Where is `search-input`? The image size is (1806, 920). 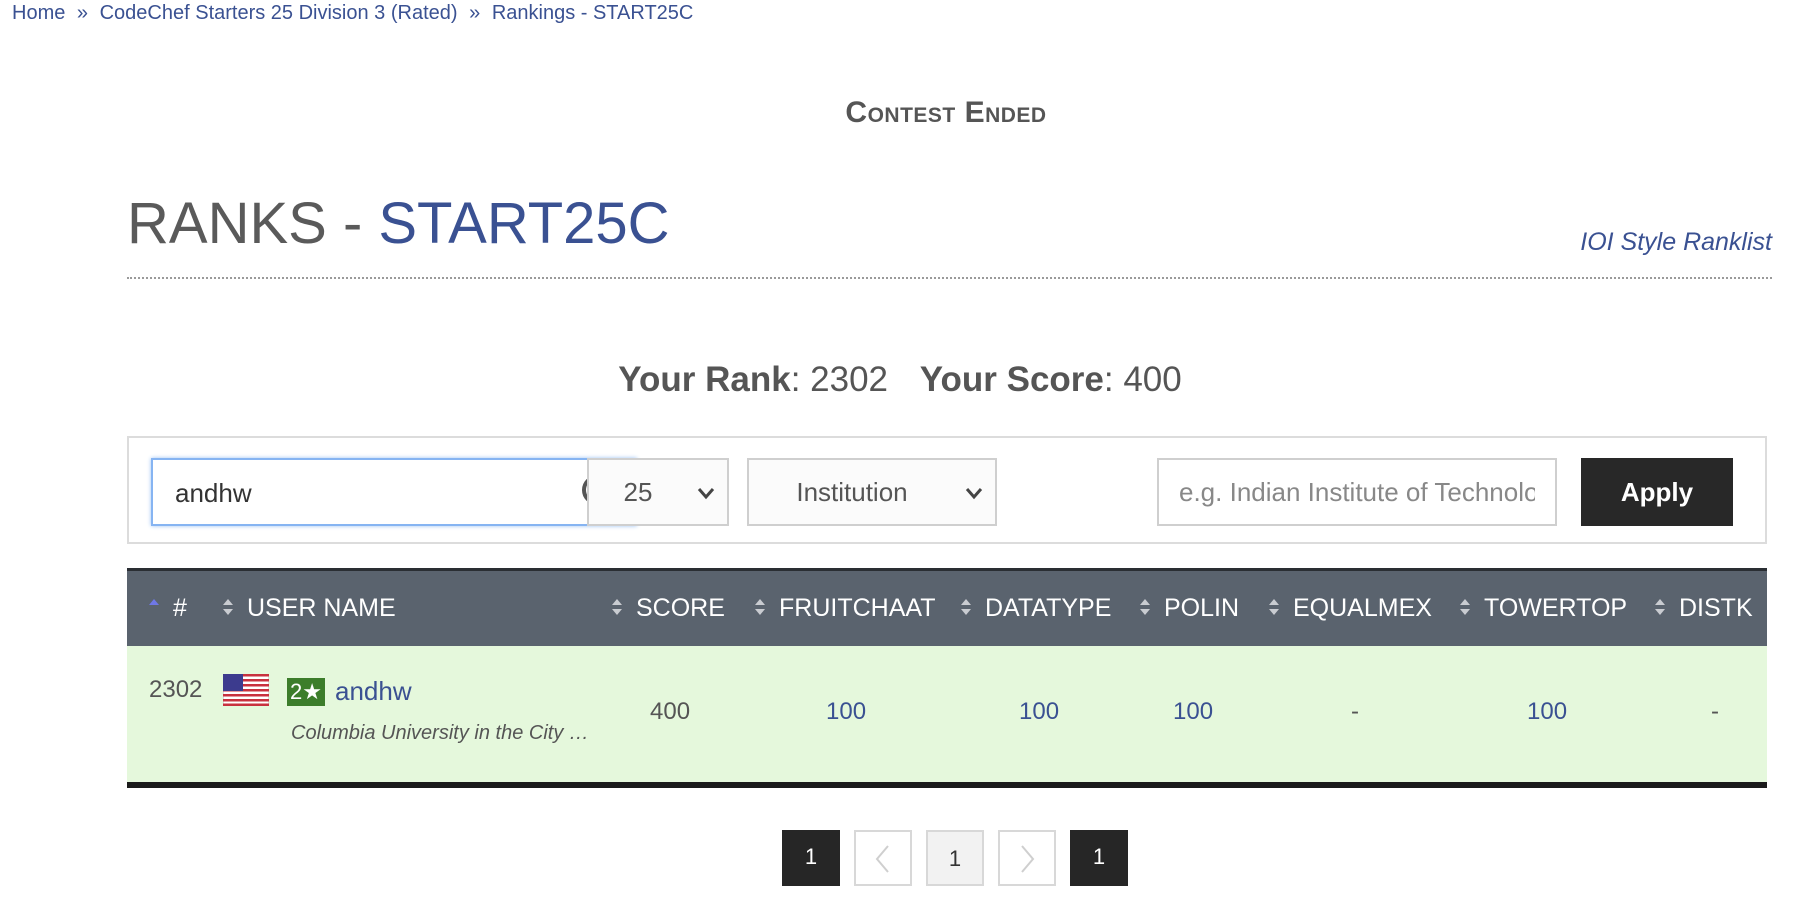 search-input is located at coordinates (375, 493).